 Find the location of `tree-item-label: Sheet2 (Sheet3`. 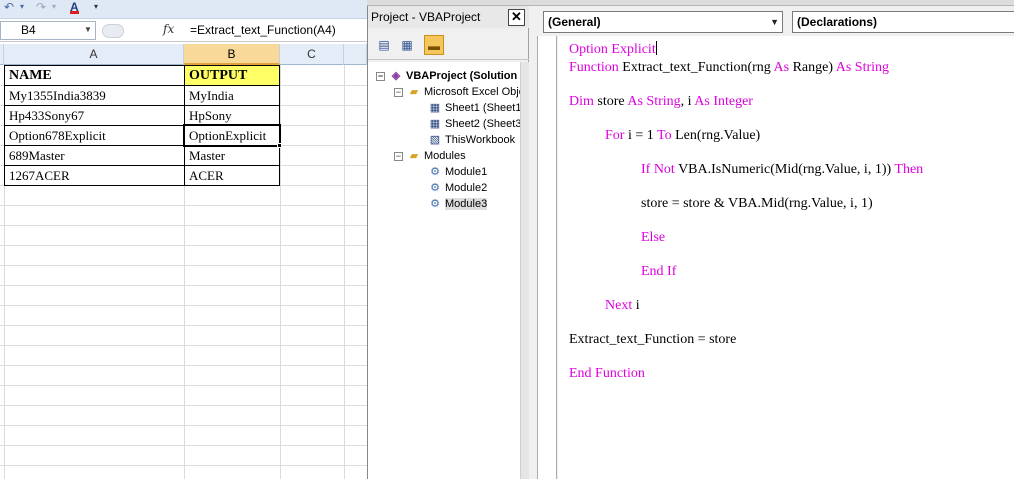

tree-item-label: Sheet2 (Sheet3 is located at coordinates (482, 124).